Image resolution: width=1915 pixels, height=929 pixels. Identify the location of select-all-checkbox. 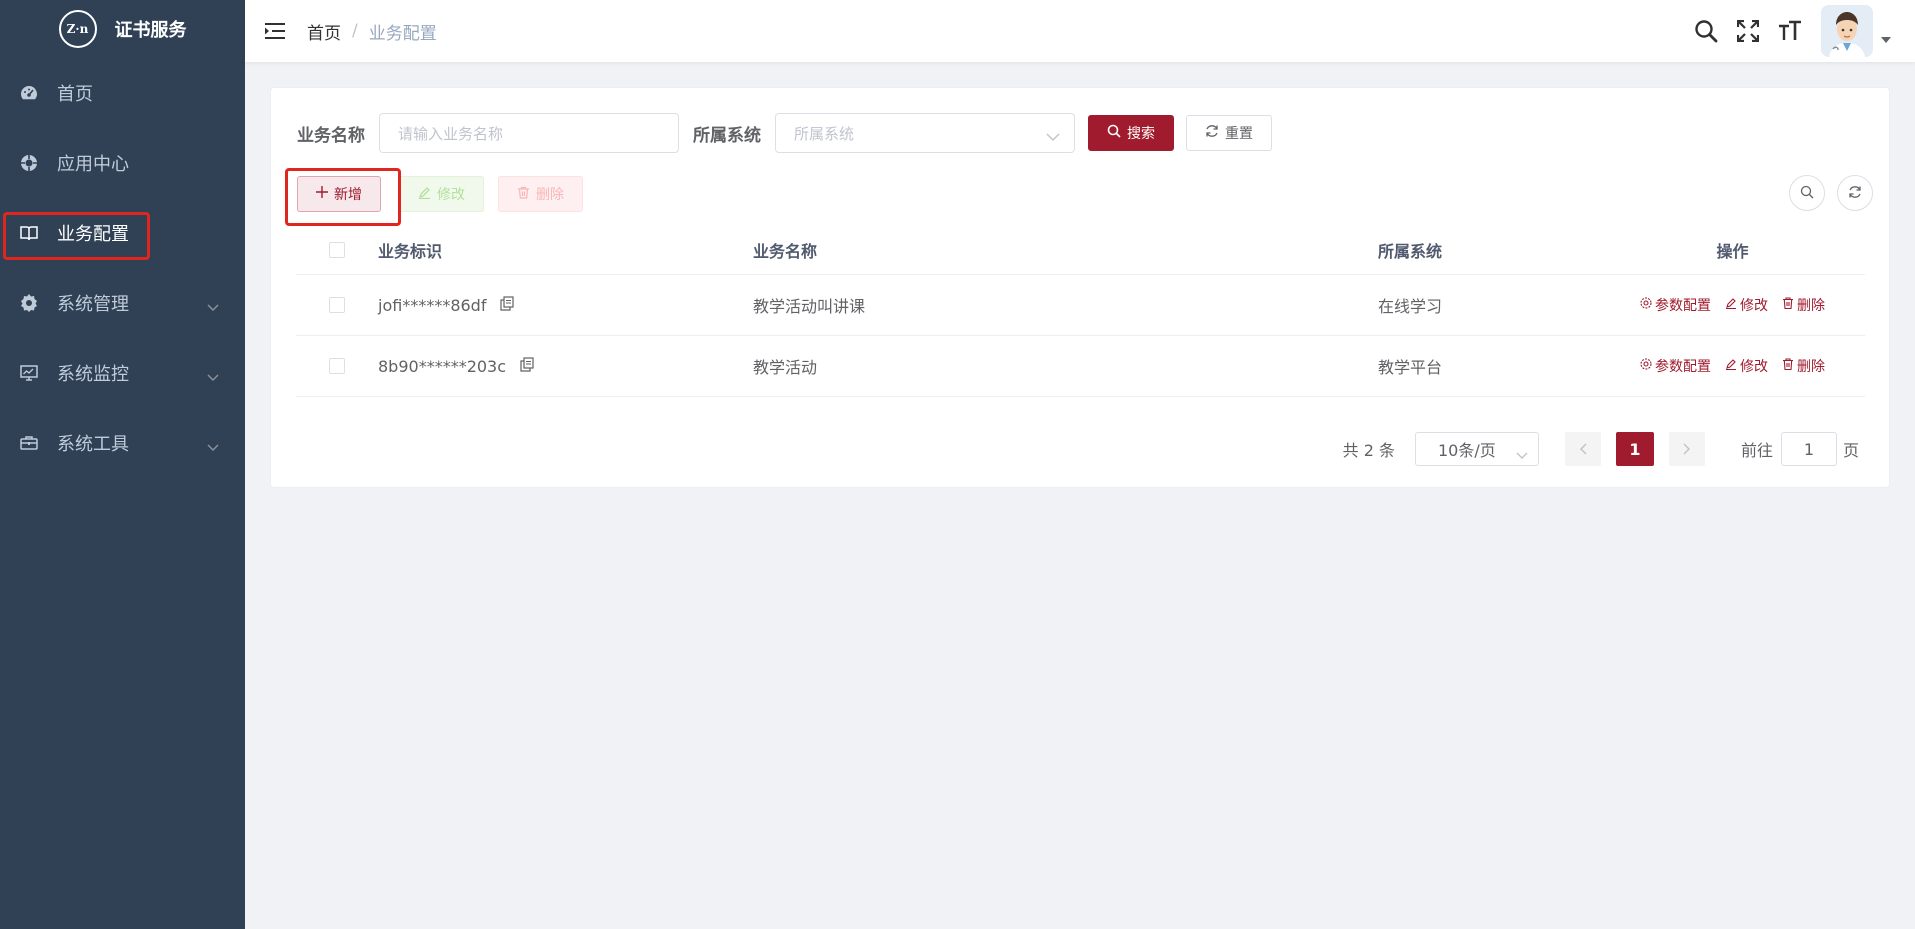
(337, 249).